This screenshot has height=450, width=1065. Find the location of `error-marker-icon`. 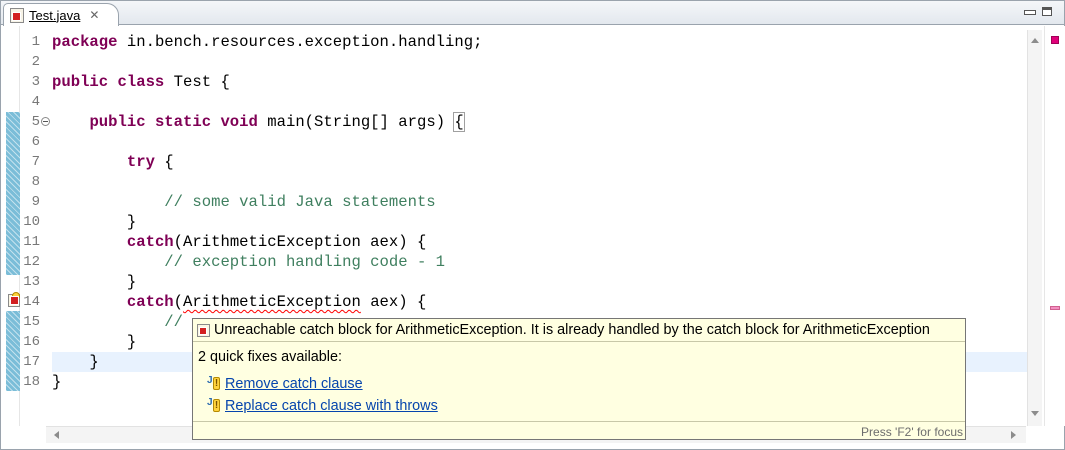

error-marker-icon is located at coordinates (14, 299).